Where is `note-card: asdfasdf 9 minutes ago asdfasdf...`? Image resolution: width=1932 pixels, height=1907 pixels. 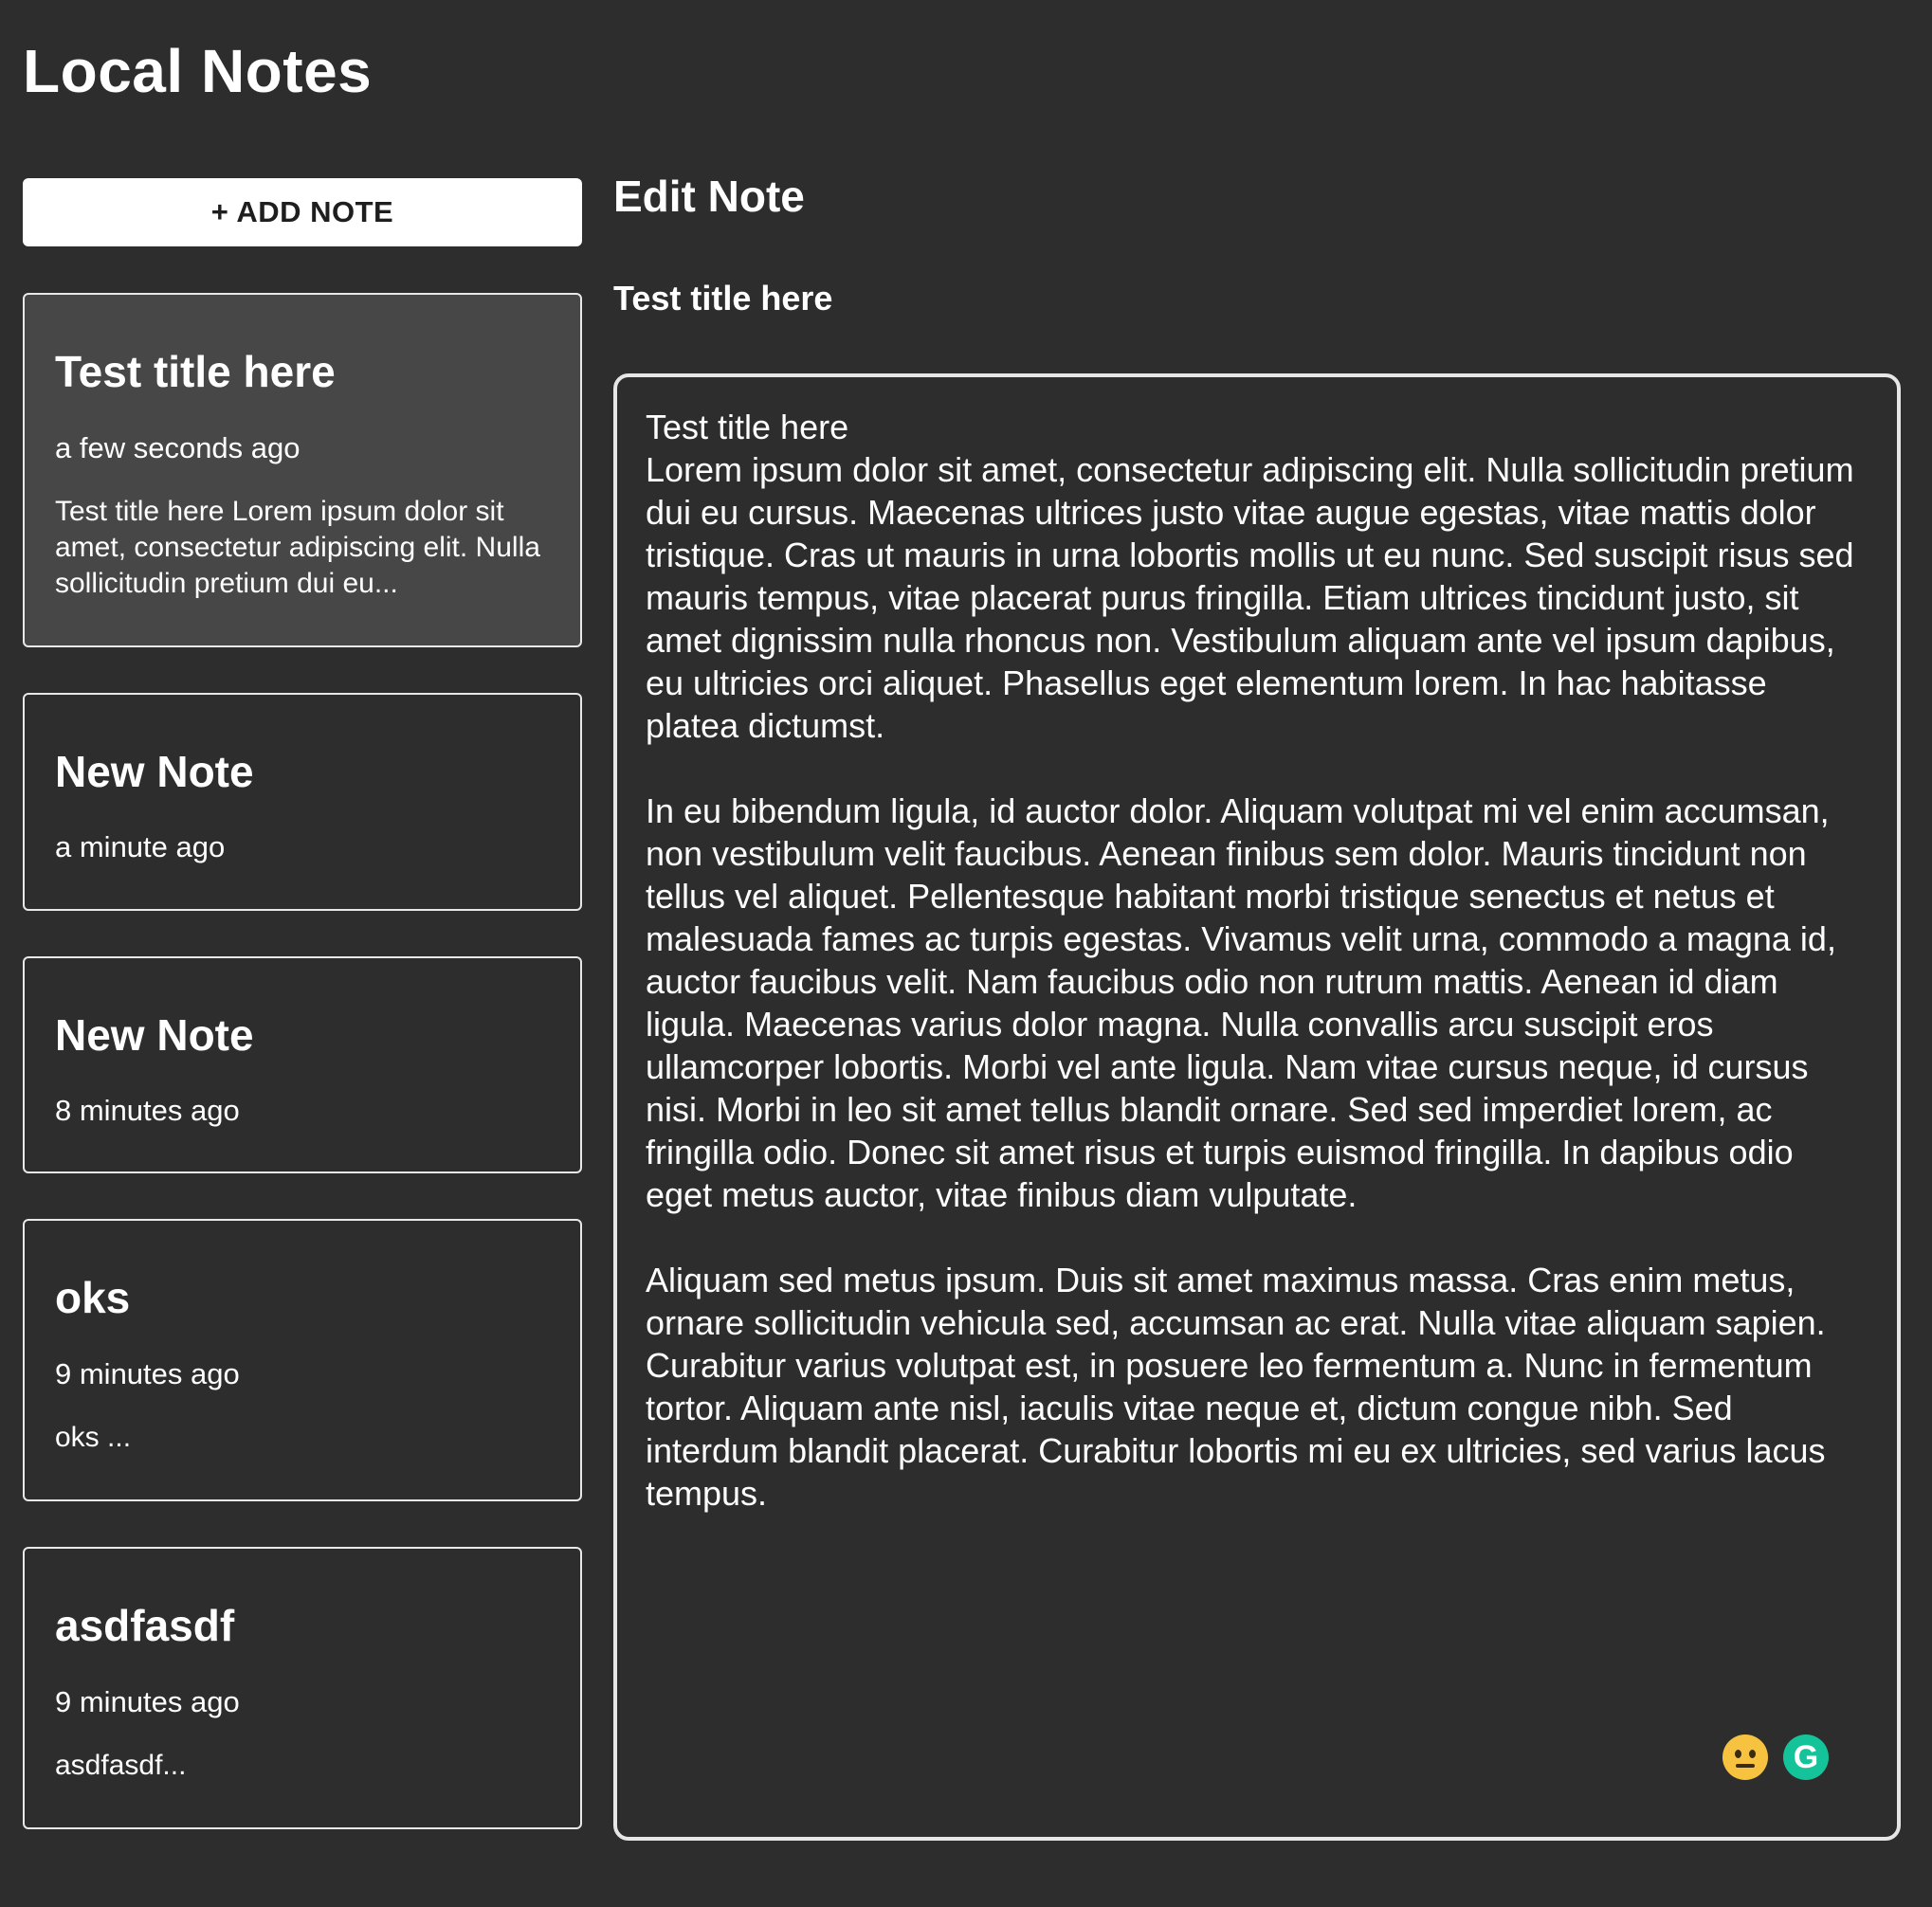
note-card: asdfasdf 9 minutes ago asdfasdf... is located at coordinates (303, 1688).